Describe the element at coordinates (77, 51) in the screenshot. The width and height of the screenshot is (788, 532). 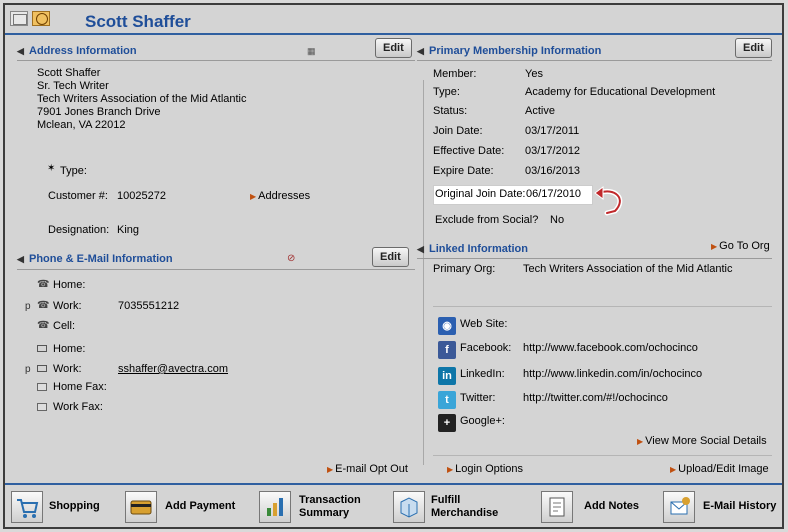
I see `address-heading: ◀ Address Information` at that location.